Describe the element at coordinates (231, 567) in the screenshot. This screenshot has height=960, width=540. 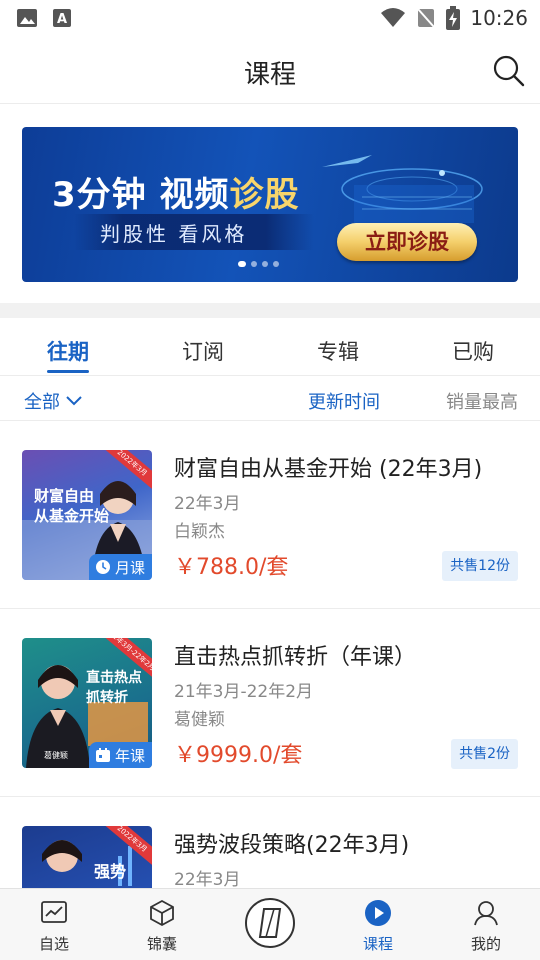
I see `course-price: ￥788.0/套` at that location.